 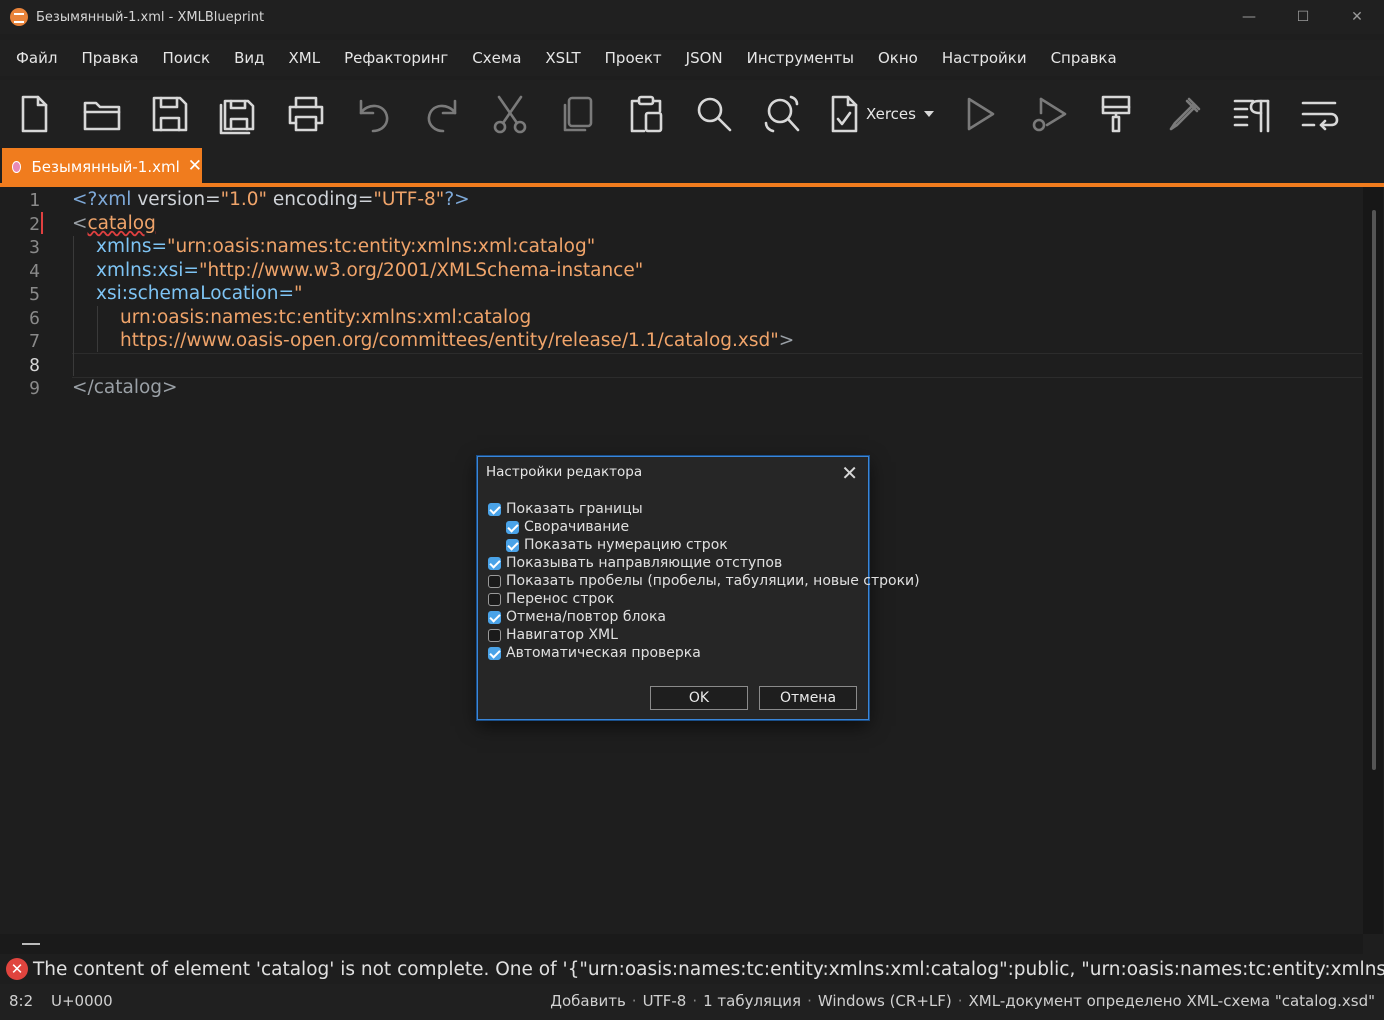 What do you see at coordinates (898, 58) in the screenshot?
I see `menu-window: Окно` at bounding box center [898, 58].